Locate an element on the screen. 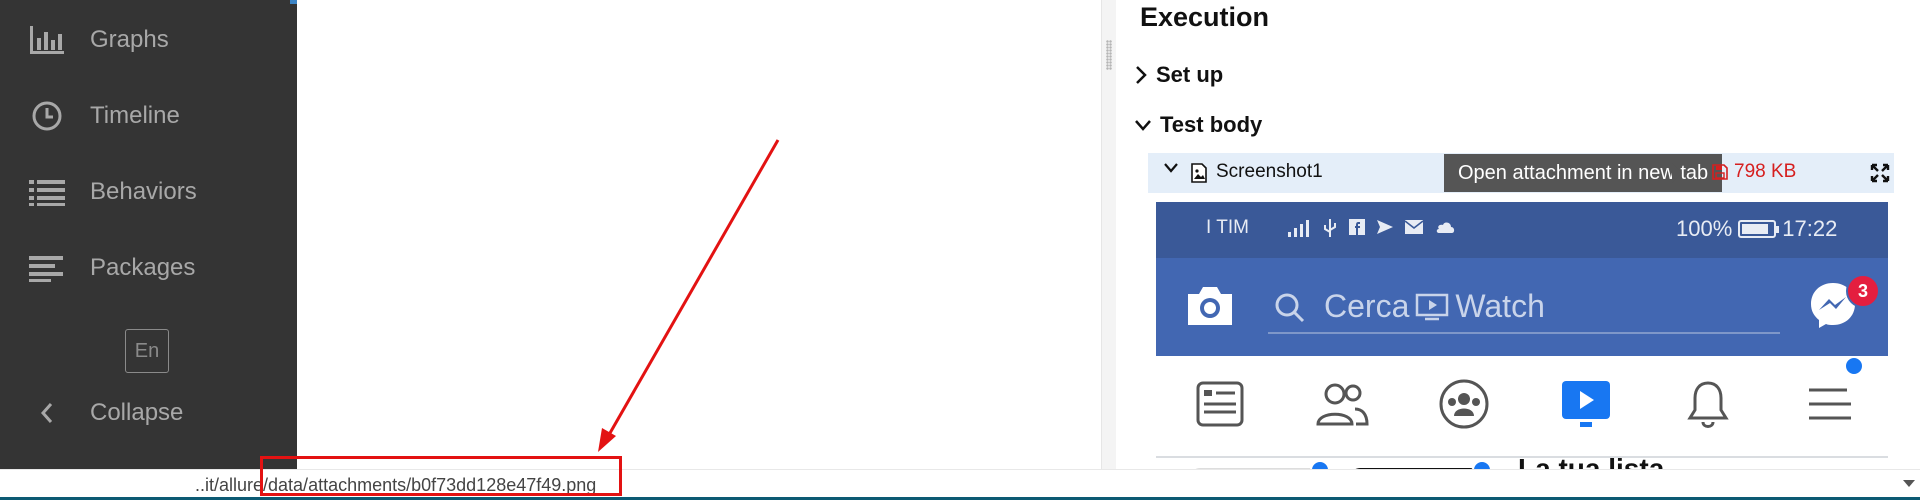  camera-icon is located at coordinates (1210, 306).